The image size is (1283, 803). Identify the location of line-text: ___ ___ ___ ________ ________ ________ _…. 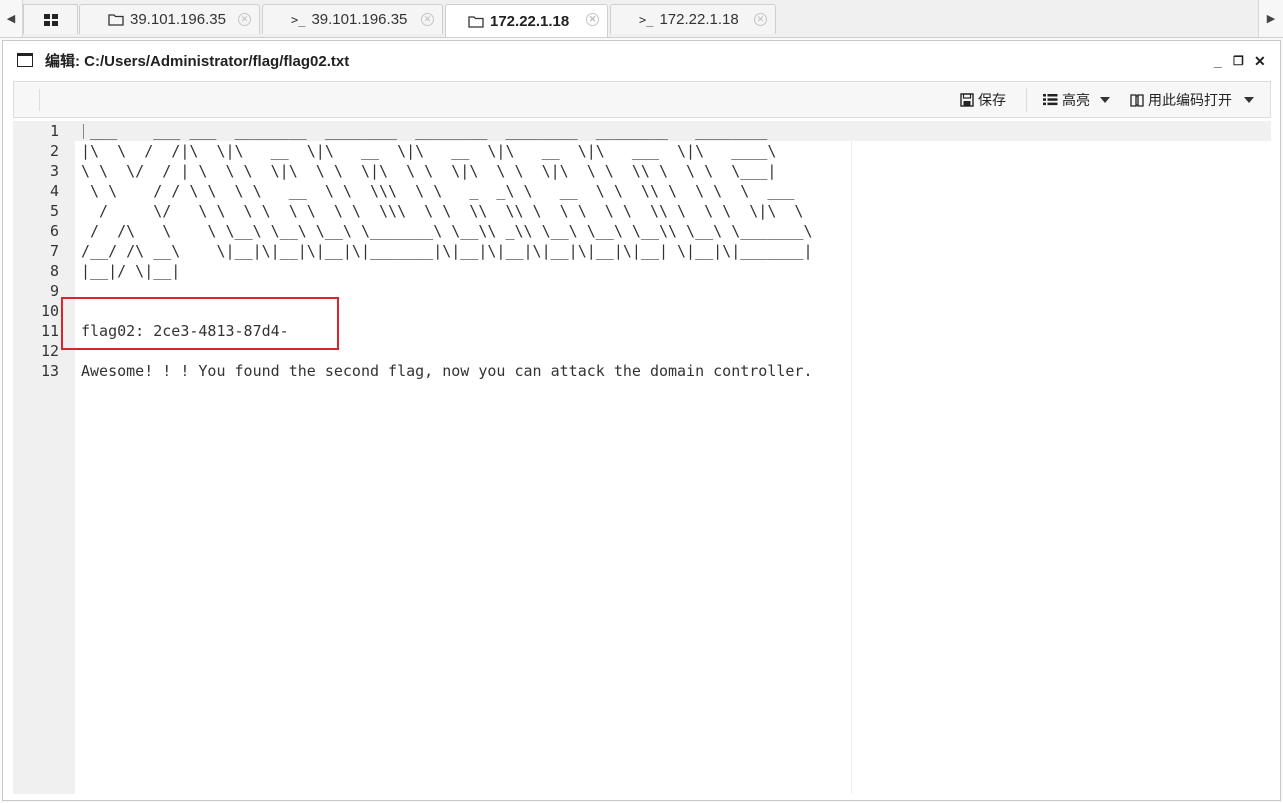
(424, 131).